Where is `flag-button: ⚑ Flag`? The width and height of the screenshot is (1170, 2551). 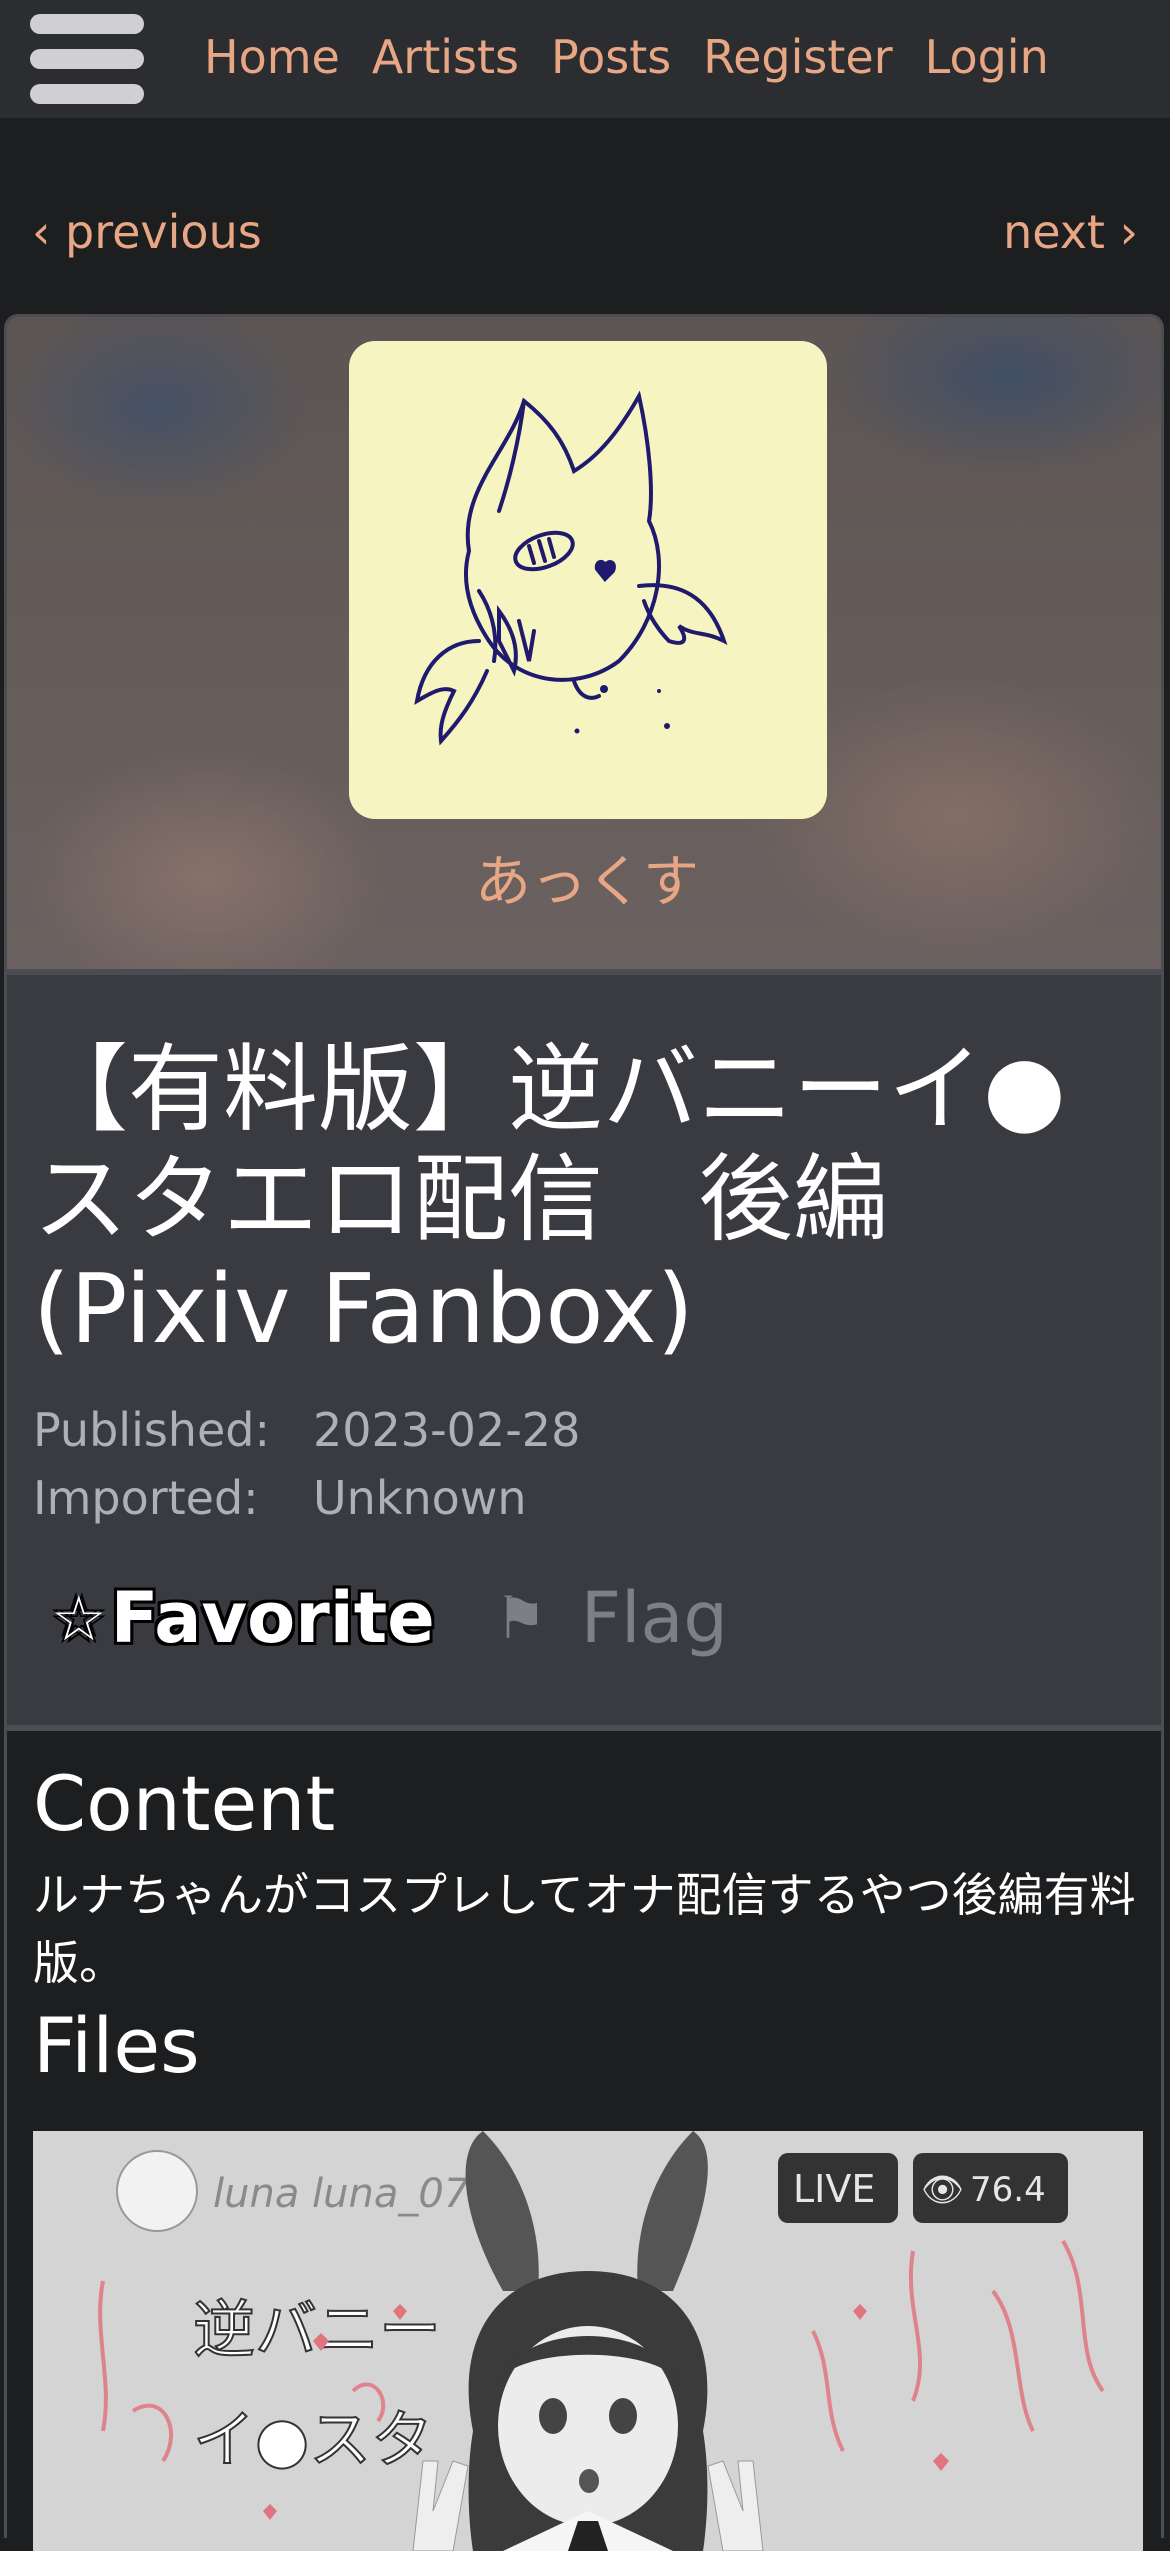 flag-button: ⚑ Flag is located at coordinates (611, 1618).